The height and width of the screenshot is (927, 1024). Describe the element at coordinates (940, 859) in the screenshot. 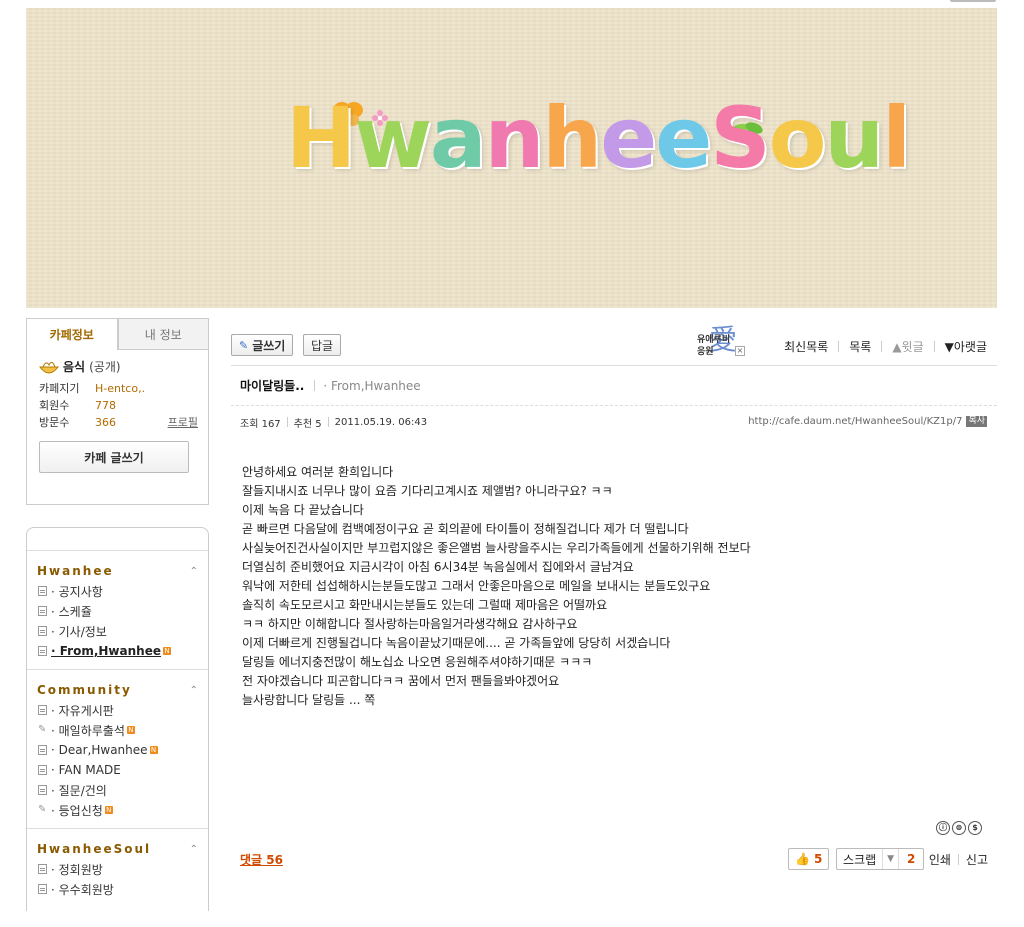

I see `print-link: 인쇄` at that location.